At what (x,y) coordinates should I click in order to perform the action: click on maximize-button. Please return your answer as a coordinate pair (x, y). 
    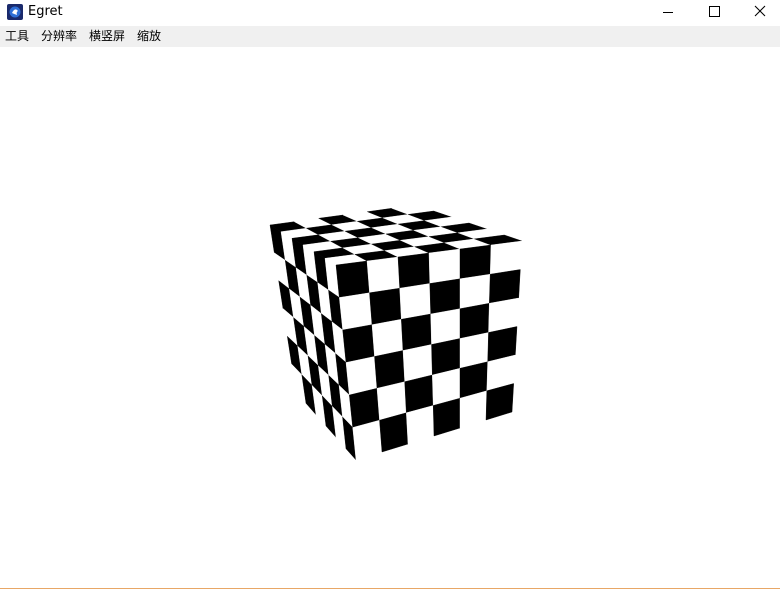
    Looking at the image, I should click on (714, 13).